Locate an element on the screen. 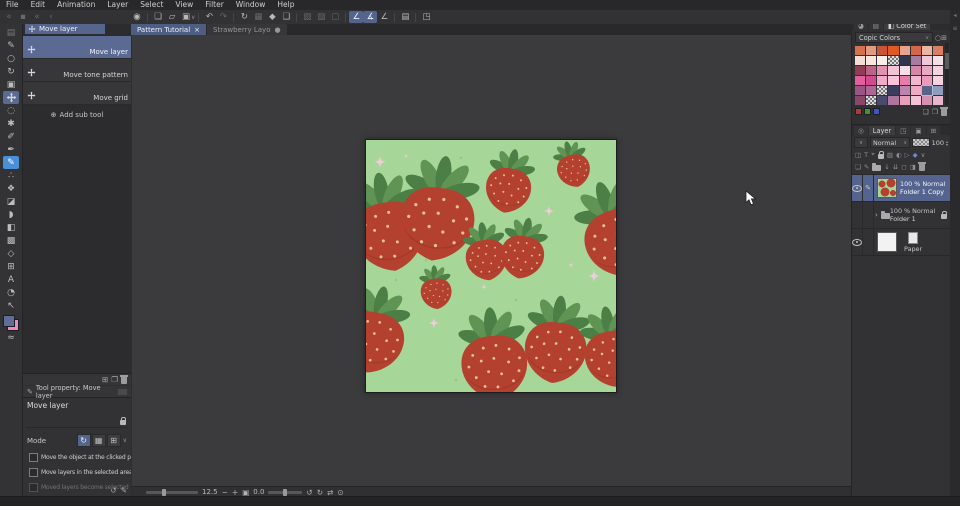 Image resolution: width=960 pixels, height=506 pixels. layer-comp-tab-icon: ▣ is located at coordinates (918, 130).